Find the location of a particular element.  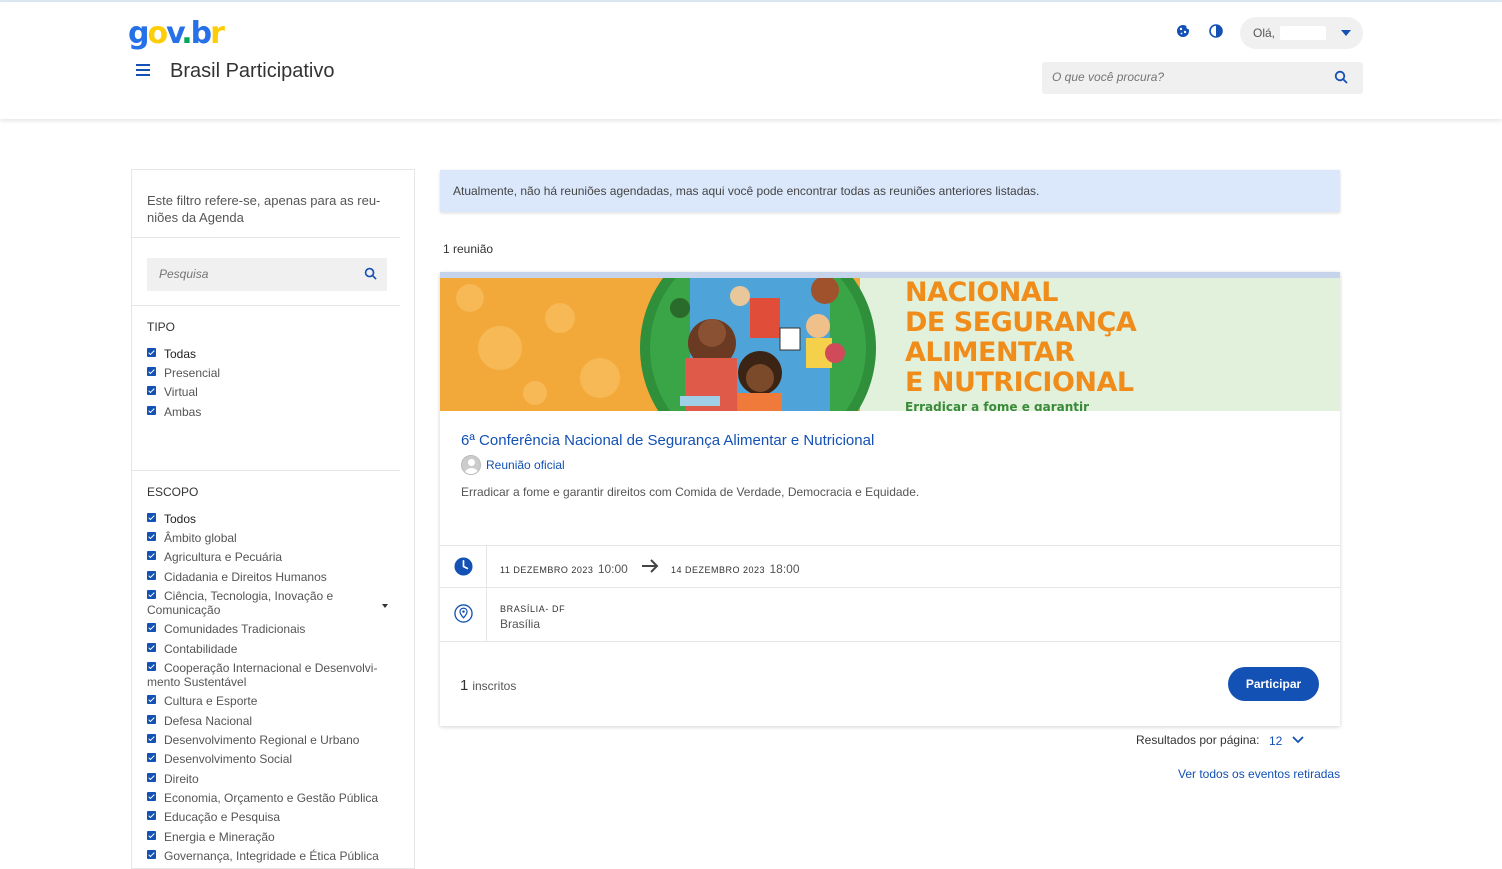

banner-illustration is located at coordinates (658, 344).